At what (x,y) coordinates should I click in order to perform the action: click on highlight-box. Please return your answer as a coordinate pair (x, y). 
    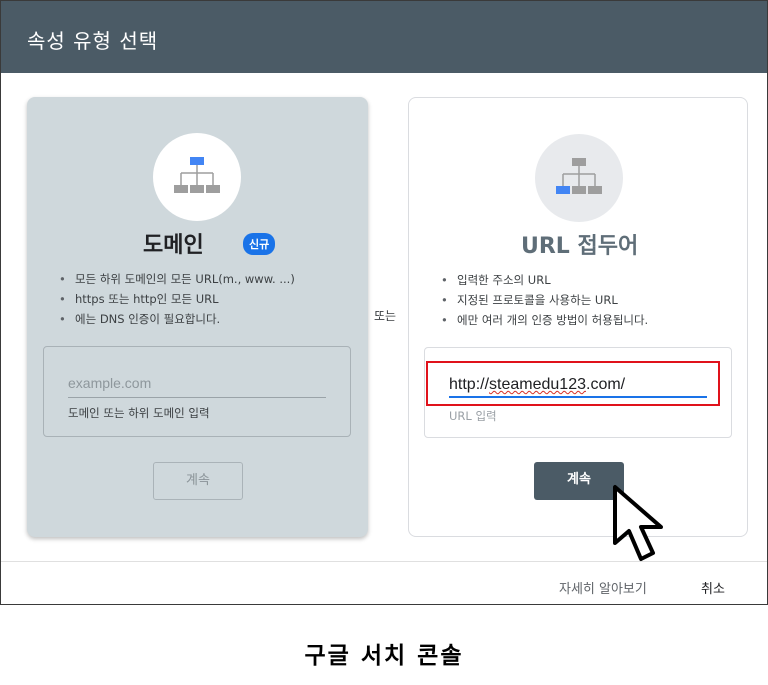
    Looking at the image, I should click on (573, 383).